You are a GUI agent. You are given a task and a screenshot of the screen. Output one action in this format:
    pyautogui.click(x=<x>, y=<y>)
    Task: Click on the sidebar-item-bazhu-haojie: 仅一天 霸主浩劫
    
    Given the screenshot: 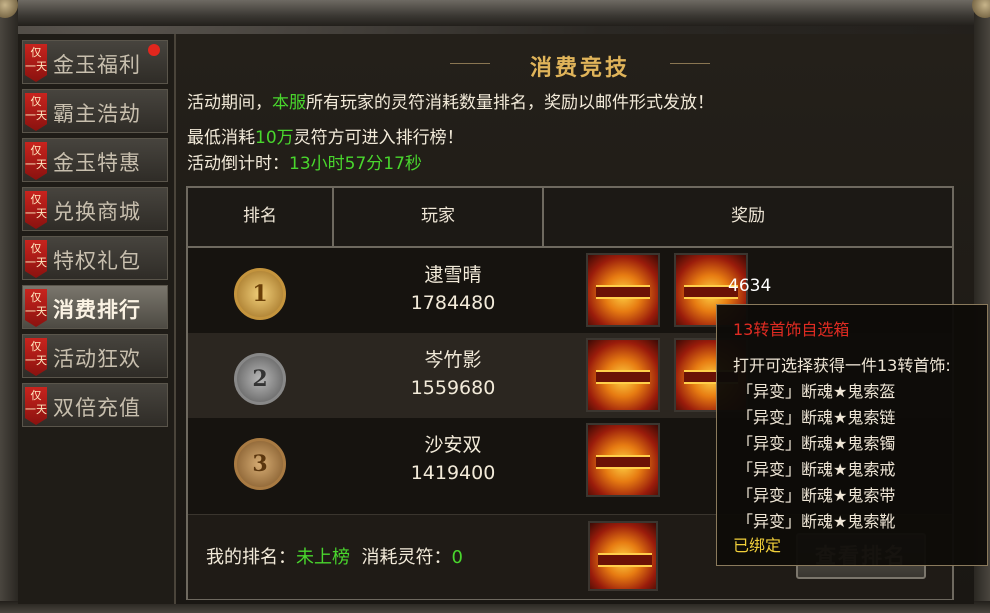 What is the action you would take?
    pyautogui.click(x=95, y=111)
    